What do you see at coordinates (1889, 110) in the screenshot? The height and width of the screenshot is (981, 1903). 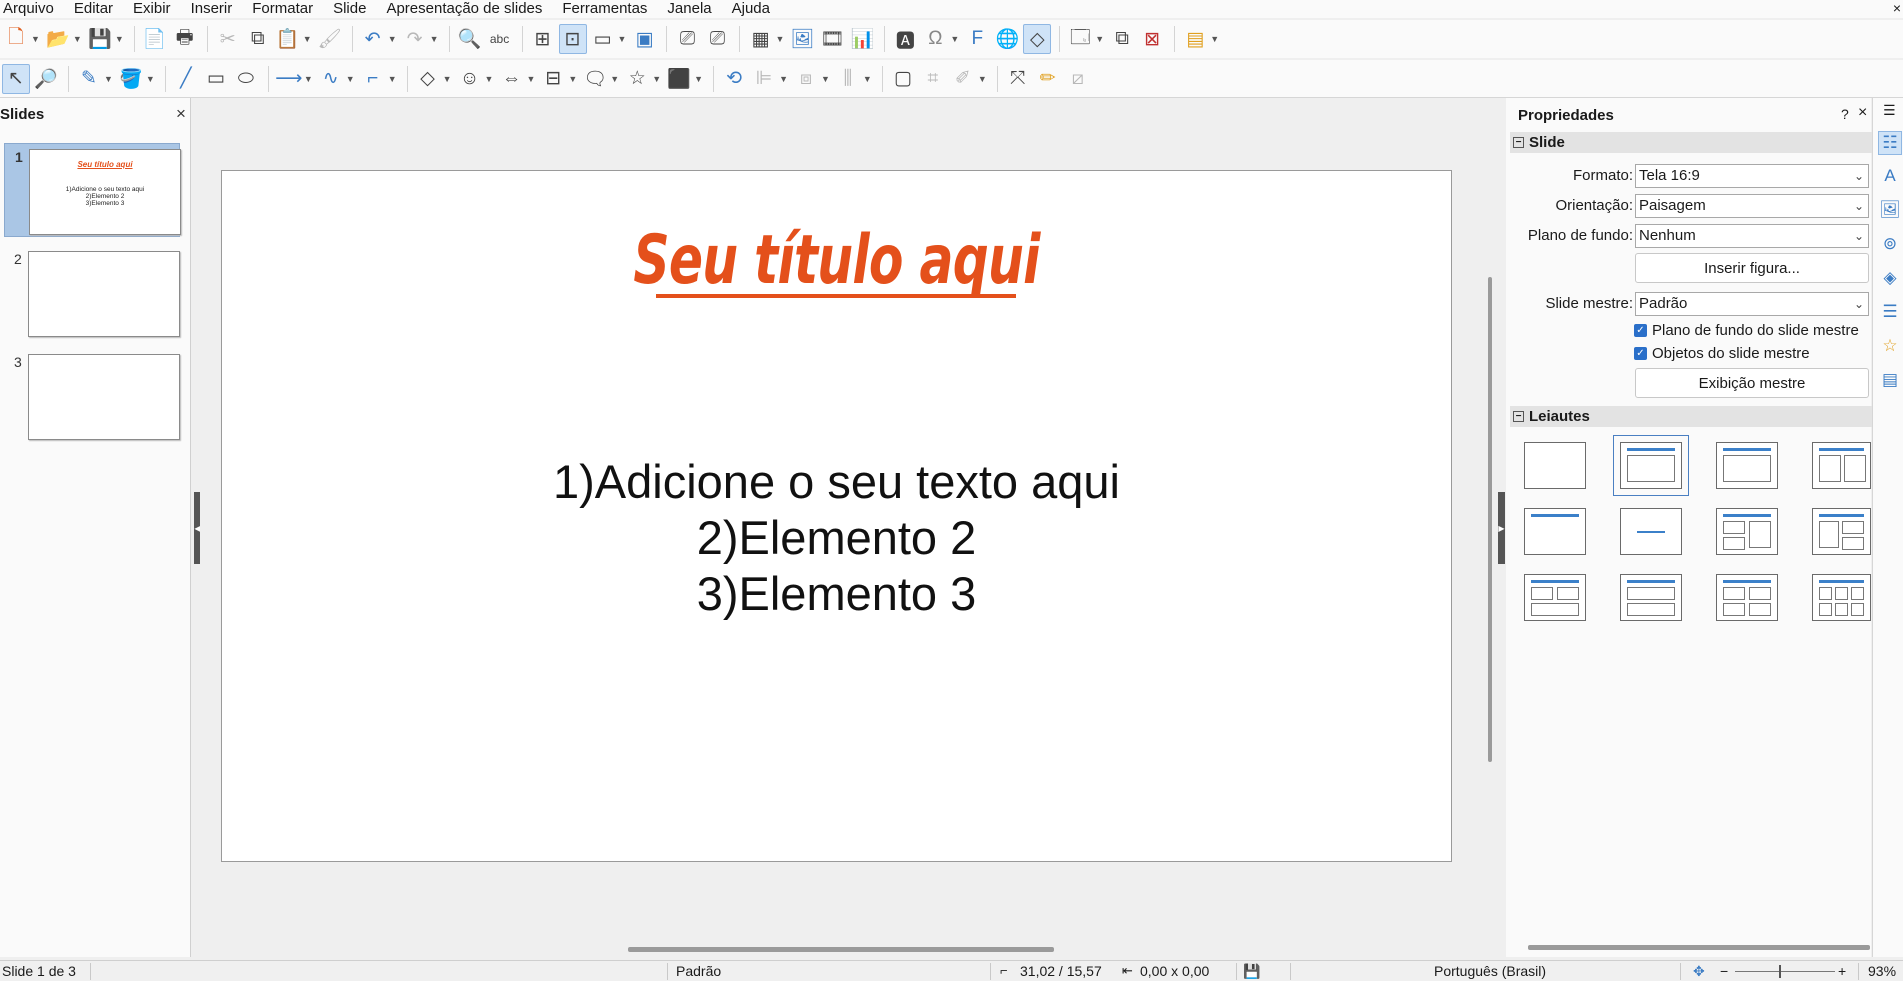 I see `sidebar-menu-icon: ☰` at bounding box center [1889, 110].